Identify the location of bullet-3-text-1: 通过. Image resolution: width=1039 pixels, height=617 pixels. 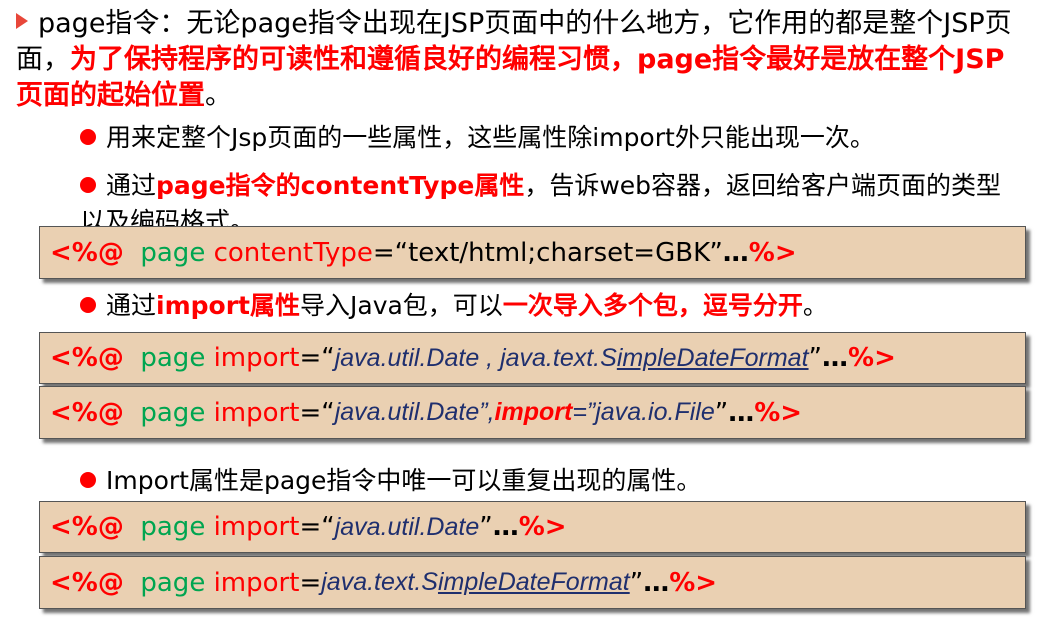
(131, 305).